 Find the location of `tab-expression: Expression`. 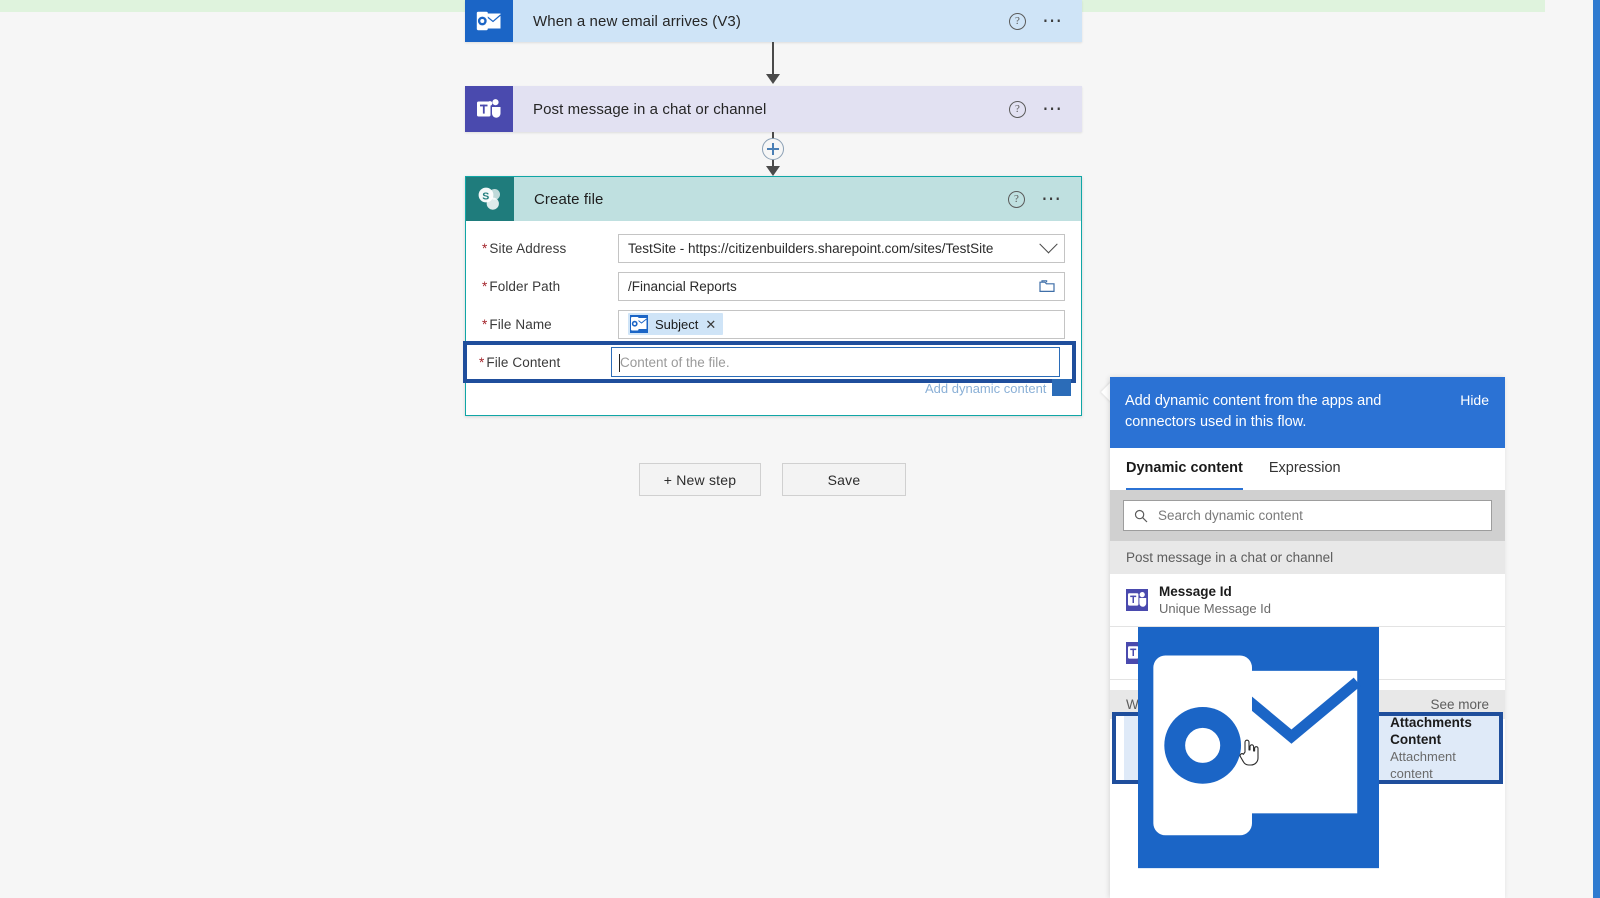

tab-expression: Expression is located at coordinates (1305, 475).